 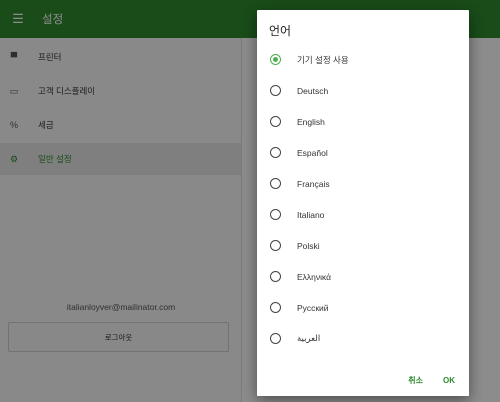 I want to click on language-option: Русский, so click(x=363, y=307).